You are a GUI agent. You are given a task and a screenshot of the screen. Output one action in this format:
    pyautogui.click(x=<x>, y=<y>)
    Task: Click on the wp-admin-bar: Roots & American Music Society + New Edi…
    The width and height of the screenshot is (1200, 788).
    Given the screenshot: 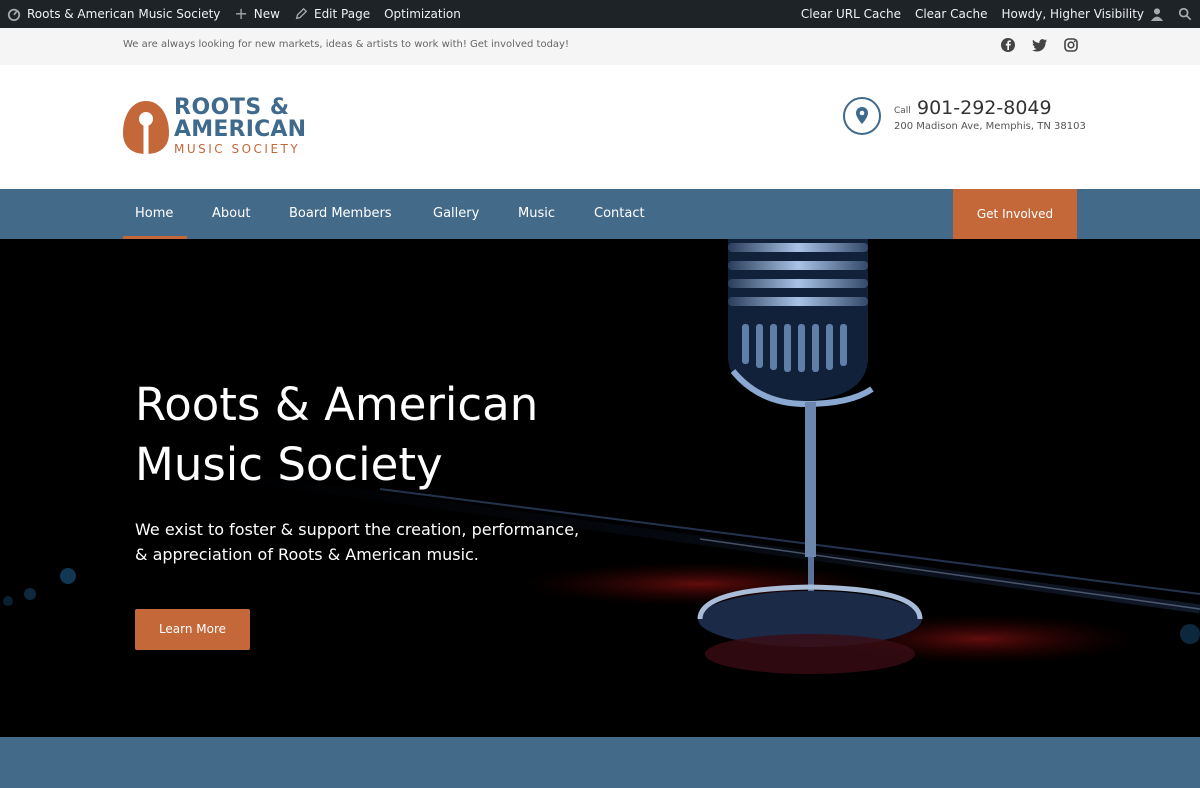 What is the action you would take?
    pyautogui.click(x=600, y=14)
    